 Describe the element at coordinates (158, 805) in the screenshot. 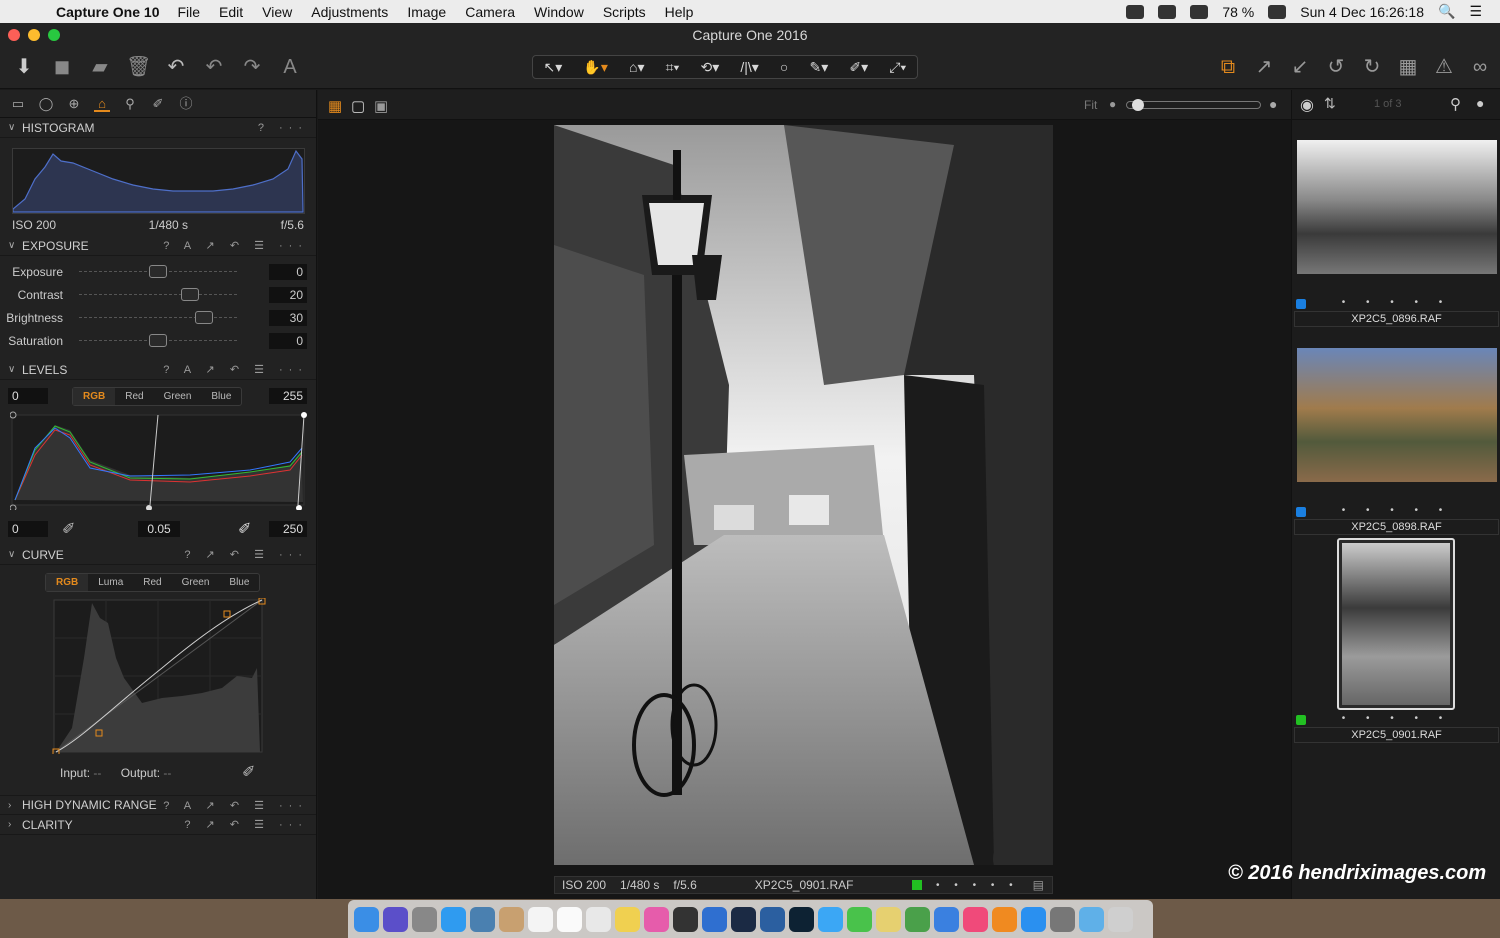

I see `hdr-section-header: › HIGH DYNAMIC RANGE ? A ↗ ↶ ☰ ···` at that location.